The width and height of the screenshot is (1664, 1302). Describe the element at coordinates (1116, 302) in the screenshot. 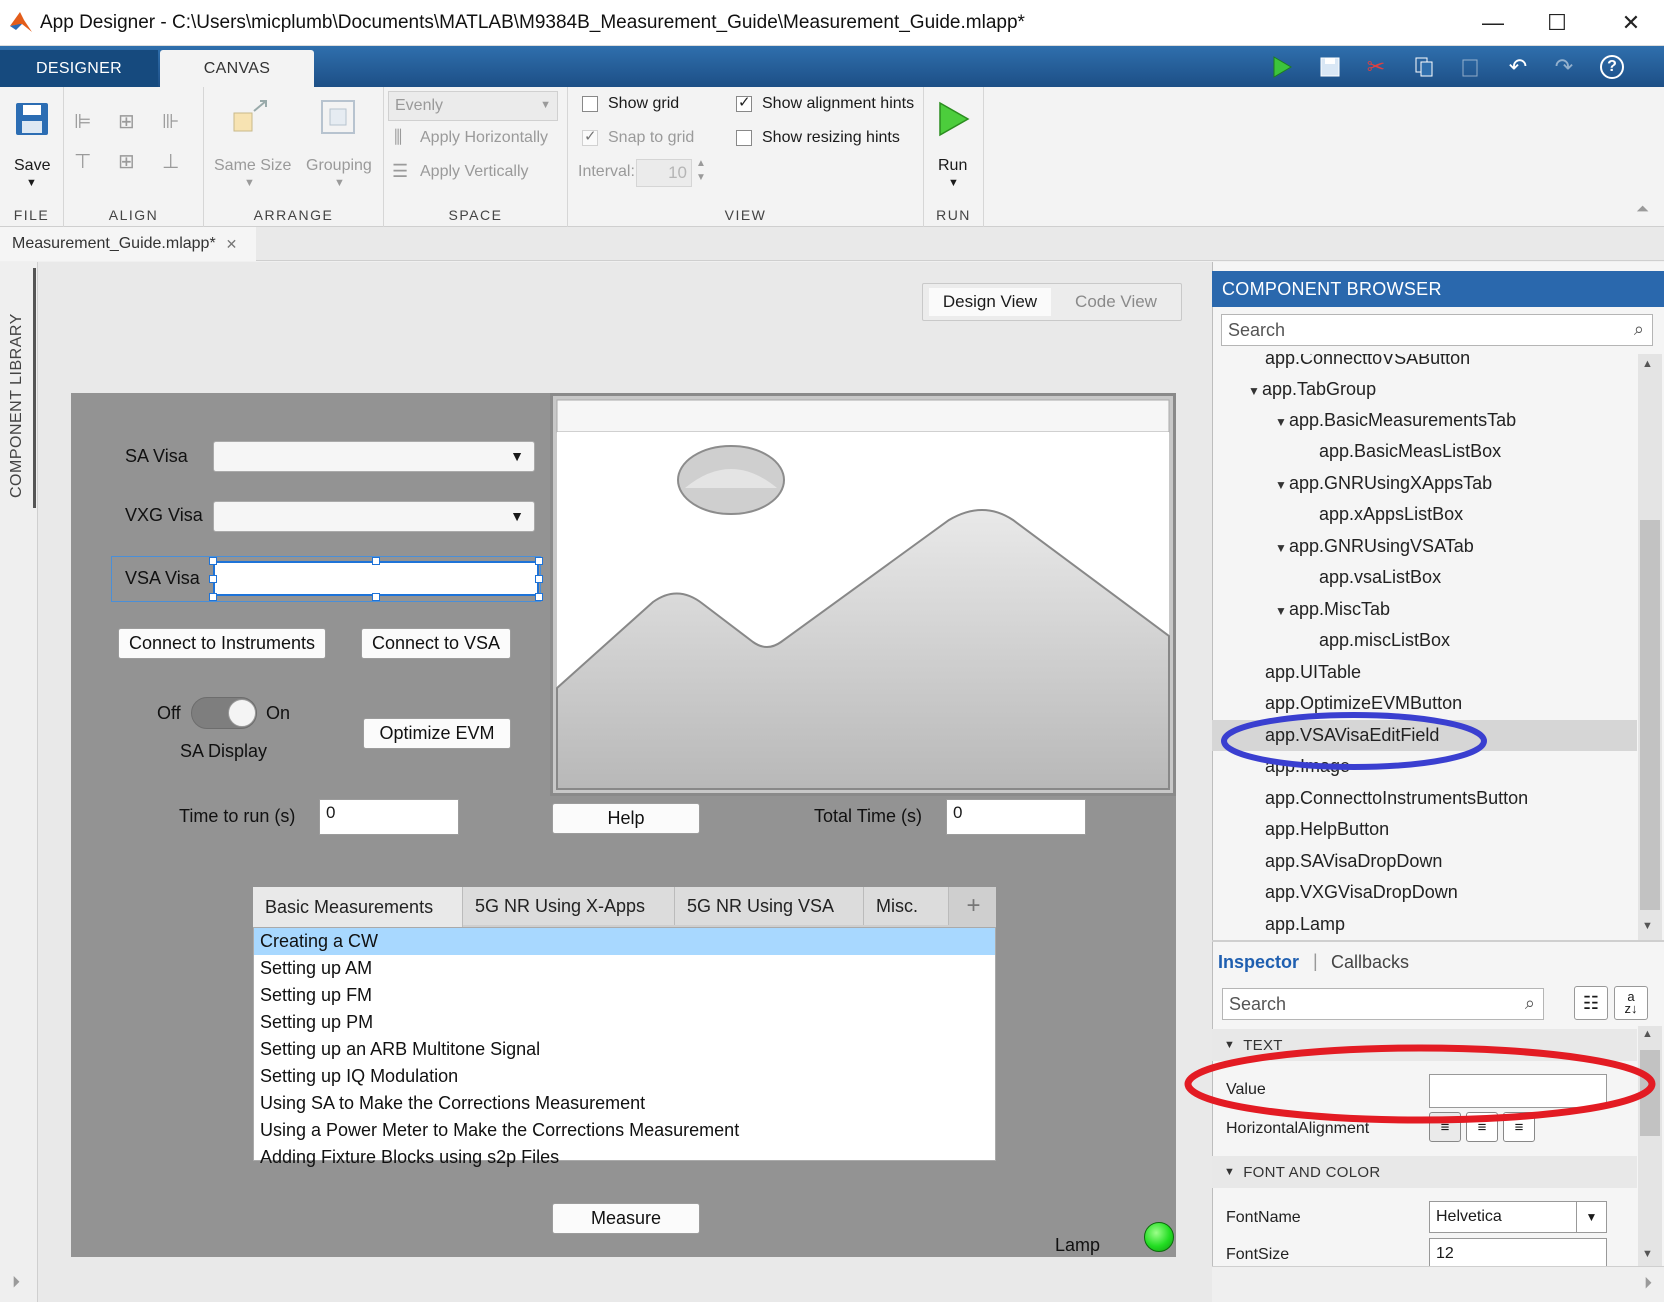

I see `code-view-button: Code View` at that location.